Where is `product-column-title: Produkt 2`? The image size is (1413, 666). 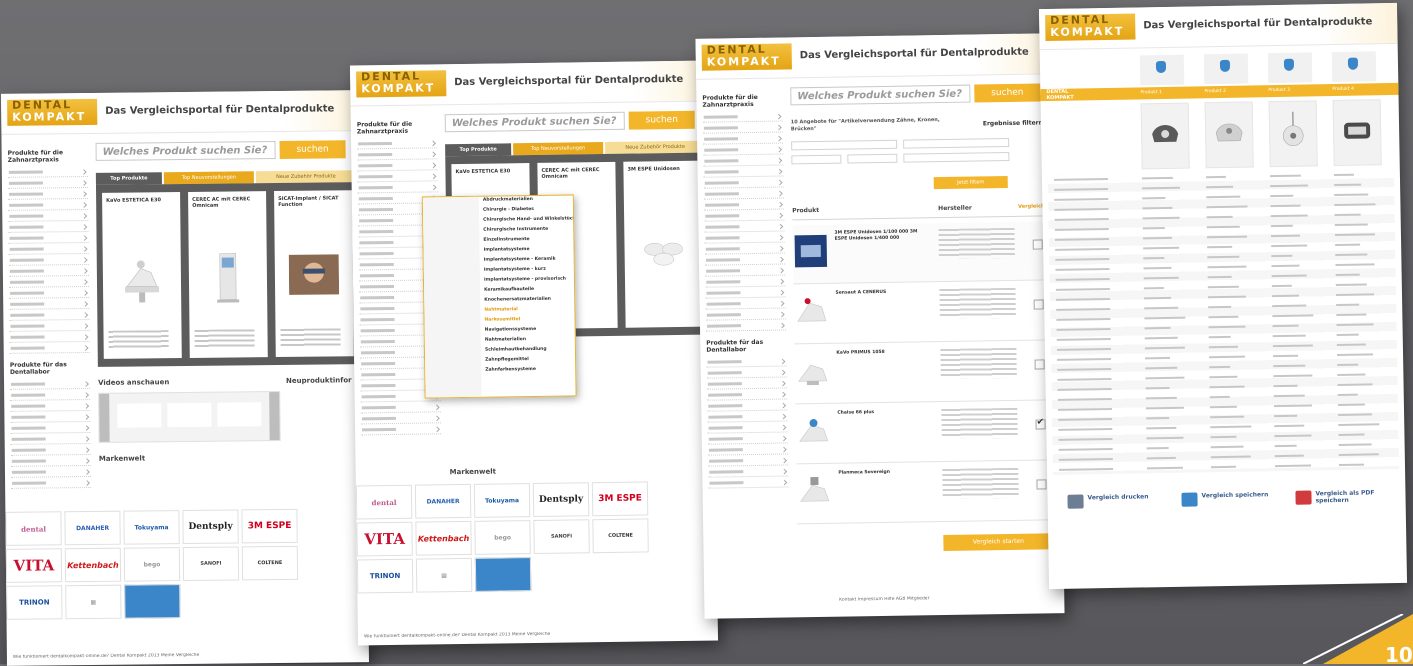
product-column-title: Produkt 2 is located at coordinates (1226, 92).